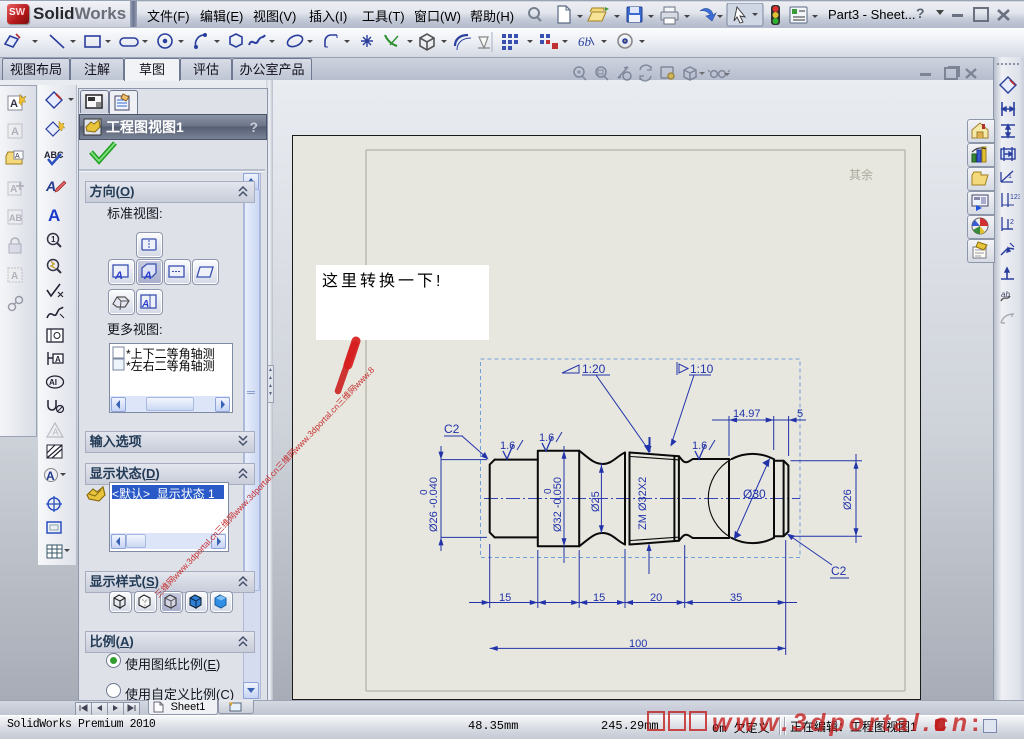  What do you see at coordinates (558, 504) in the screenshot?
I see `svg-text: Ø32 -0.050` at bounding box center [558, 504].